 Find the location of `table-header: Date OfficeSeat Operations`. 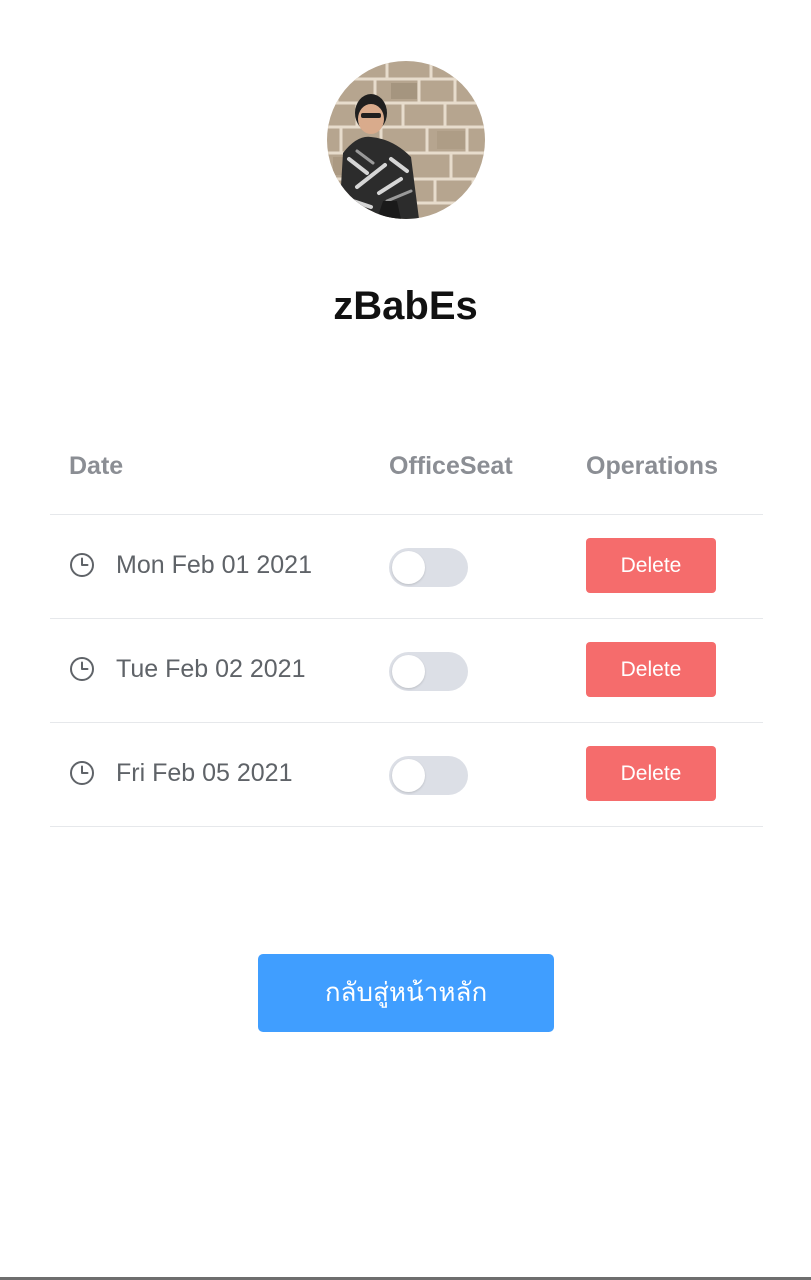

table-header: Date OfficeSeat Operations is located at coordinates (406, 466).